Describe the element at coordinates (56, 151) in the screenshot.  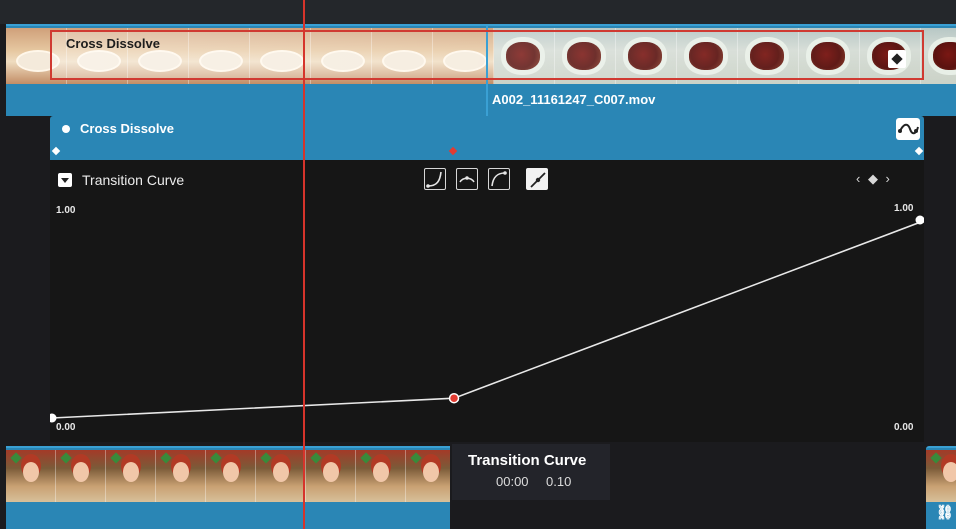
I see `keyframe-start-diamond` at that location.